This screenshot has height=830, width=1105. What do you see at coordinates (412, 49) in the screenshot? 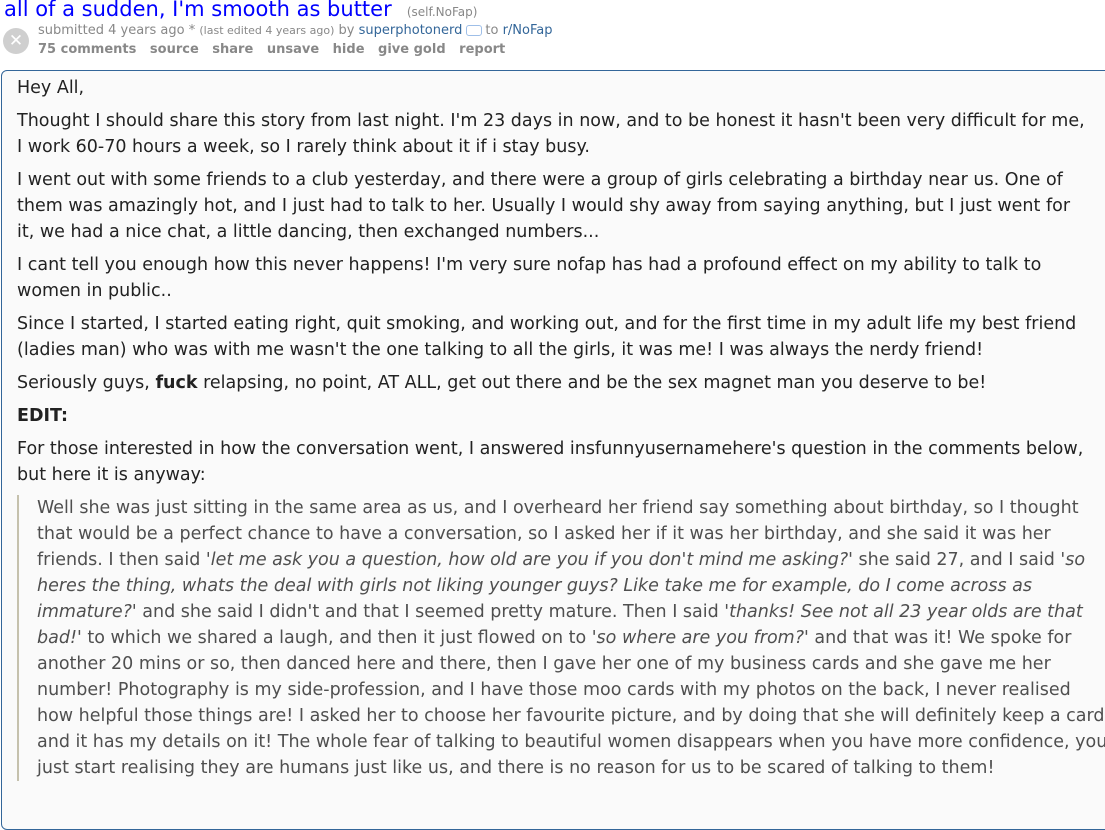
I see `give-gold-button: give gold` at bounding box center [412, 49].